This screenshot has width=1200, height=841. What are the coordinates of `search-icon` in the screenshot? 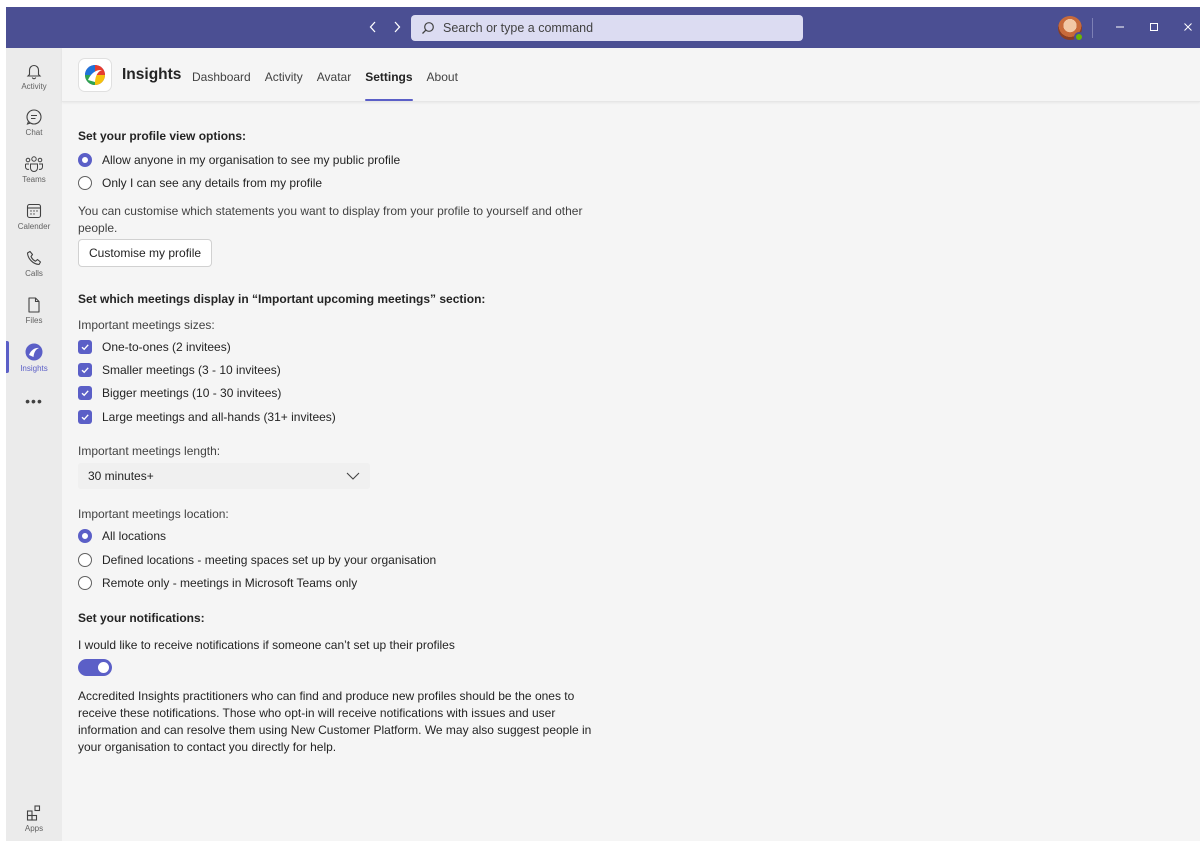 It's located at (428, 28).